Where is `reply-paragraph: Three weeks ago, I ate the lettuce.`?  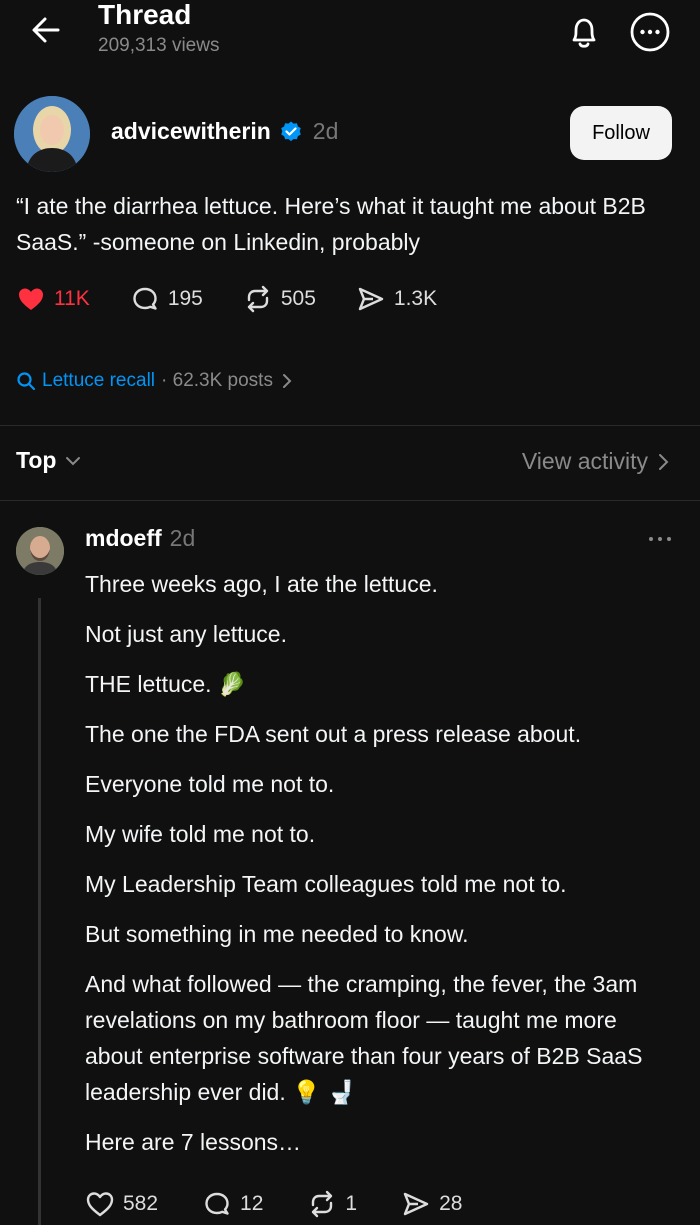 reply-paragraph: Three weeks ago, I ate the lettuce. is located at coordinates (261, 584).